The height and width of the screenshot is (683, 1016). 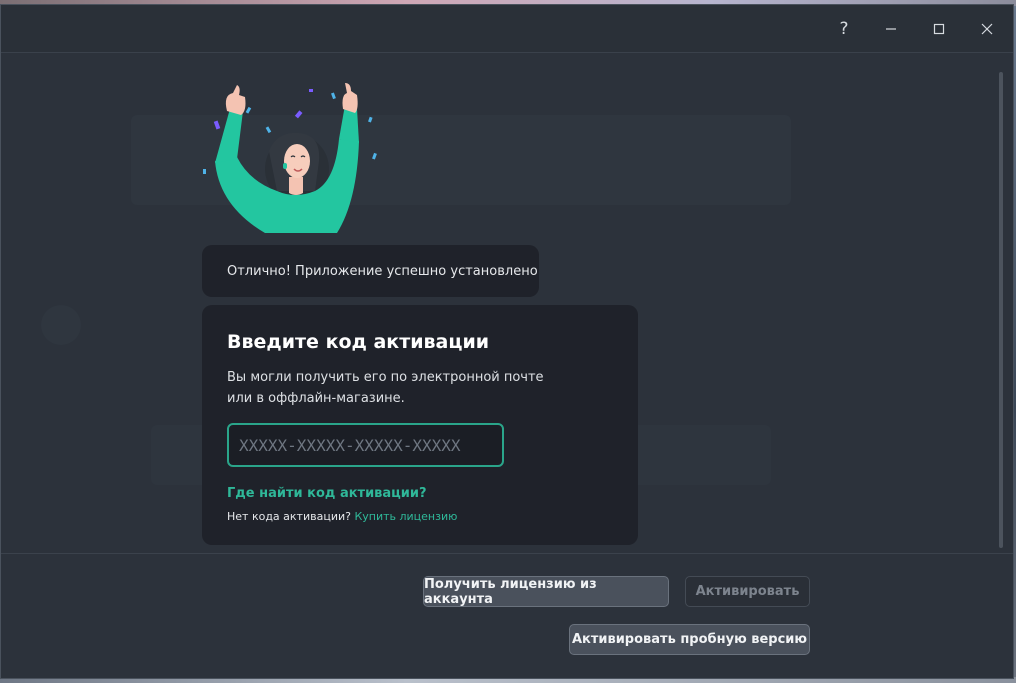 What do you see at coordinates (507, 553) in the screenshot?
I see `footer-divider` at bounding box center [507, 553].